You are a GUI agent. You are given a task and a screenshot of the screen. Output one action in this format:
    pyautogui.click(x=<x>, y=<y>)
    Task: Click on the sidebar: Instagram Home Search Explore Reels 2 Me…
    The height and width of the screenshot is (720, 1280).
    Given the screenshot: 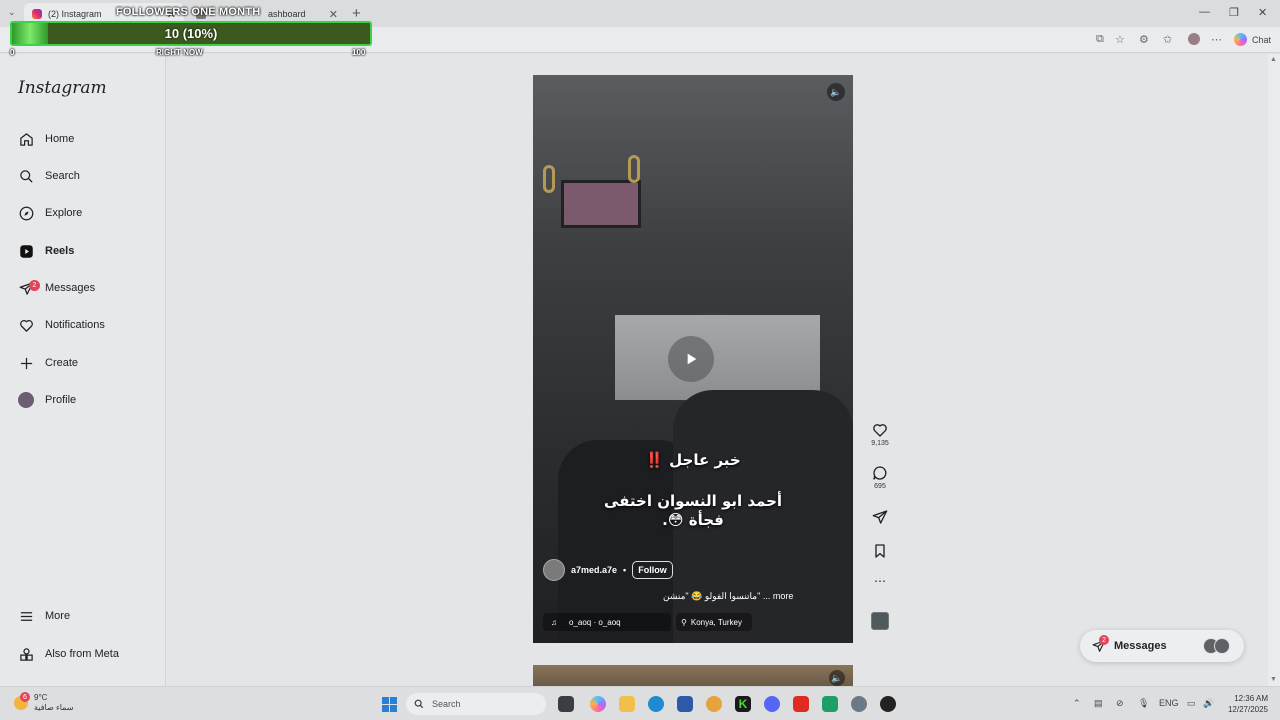 What is the action you would take?
    pyautogui.click(x=83, y=370)
    